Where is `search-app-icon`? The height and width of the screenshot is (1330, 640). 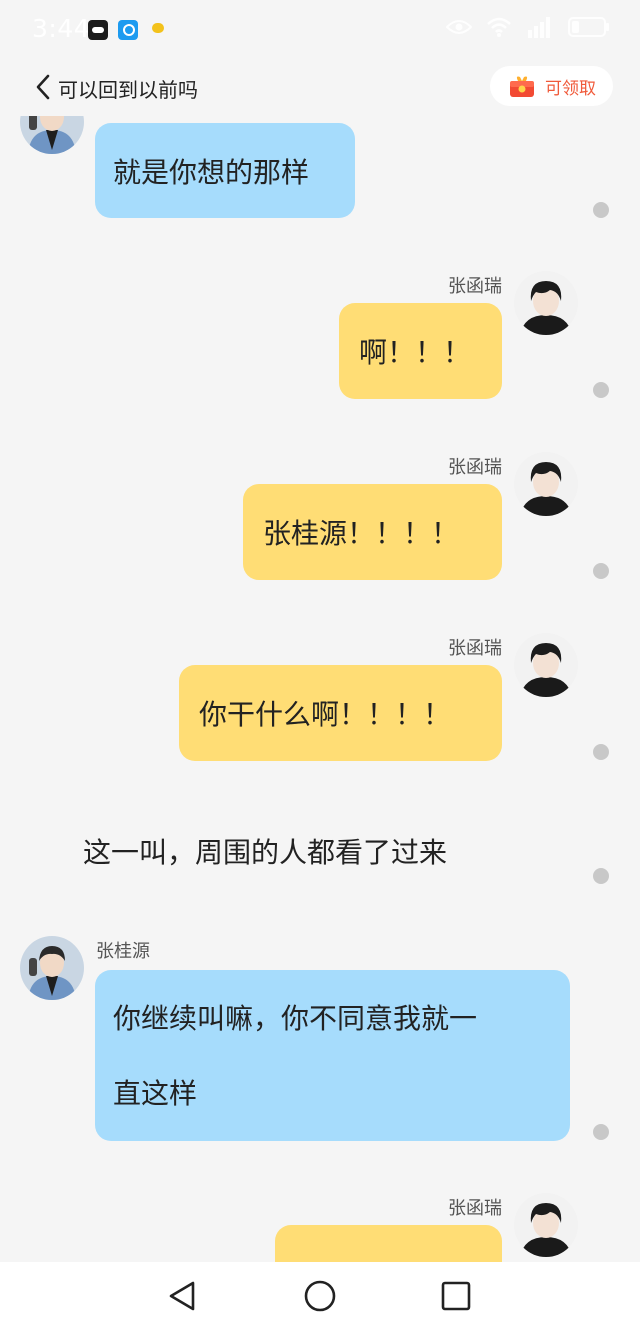
search-app-icon is located at coordinates (128, 30).